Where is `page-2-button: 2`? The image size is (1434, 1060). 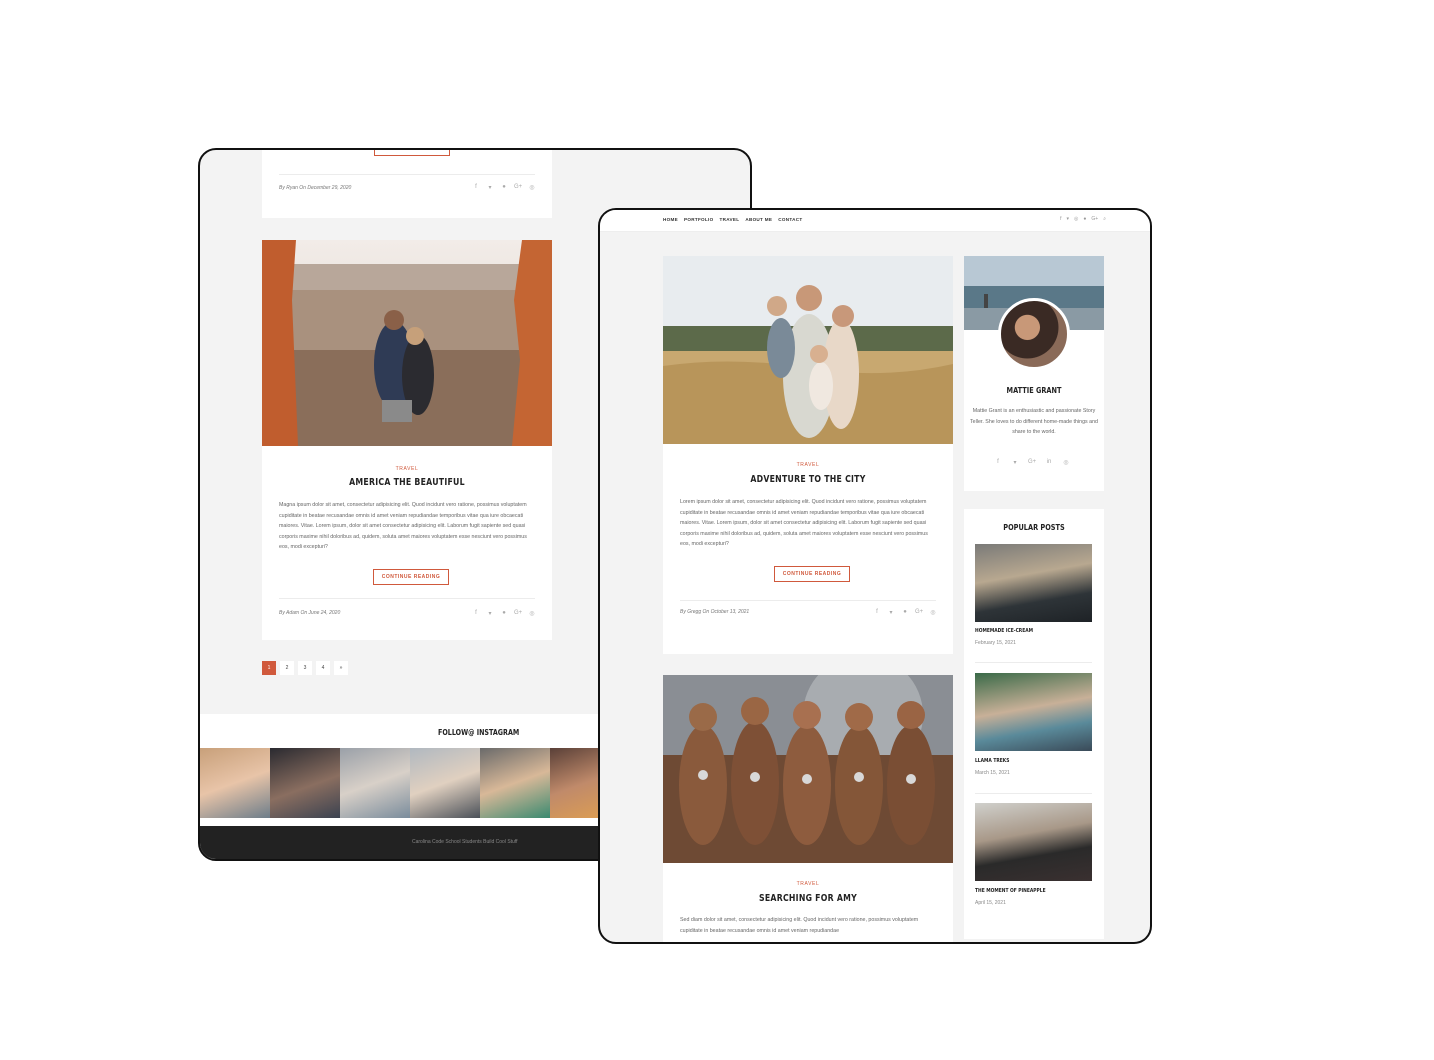 page-2-button: 2 is located at coordinates (287, 668).